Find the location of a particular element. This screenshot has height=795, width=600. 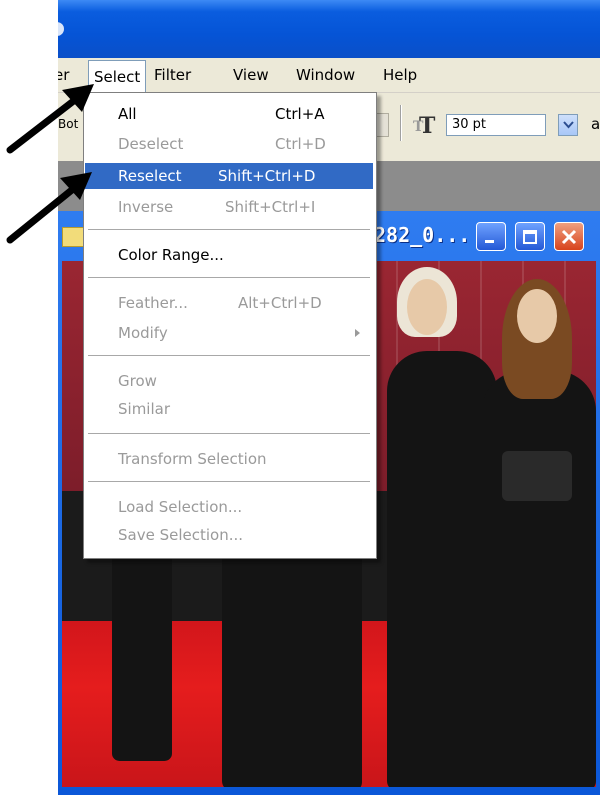

dropdown-arrow-icon is located at coordinates (568, 125).